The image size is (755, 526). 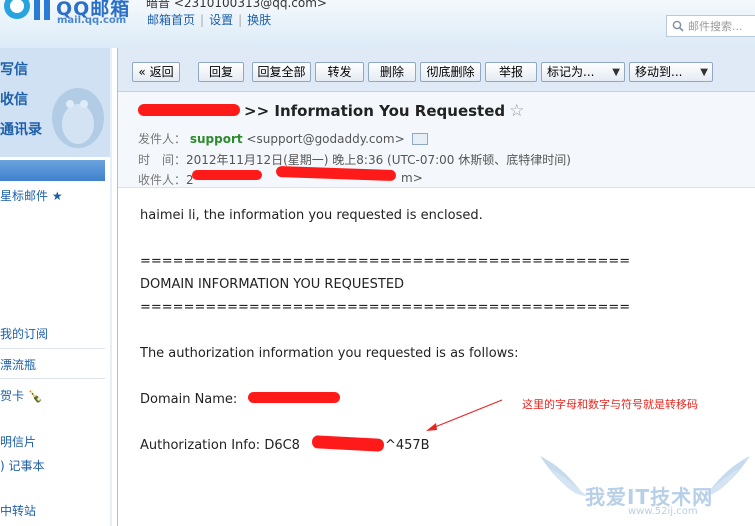 What do you see at coordinates (610, 404) in the screenshot?
I see `annotation-note: 这里的字母和数字与符号就是转移码` at bounding box center [610, 404].